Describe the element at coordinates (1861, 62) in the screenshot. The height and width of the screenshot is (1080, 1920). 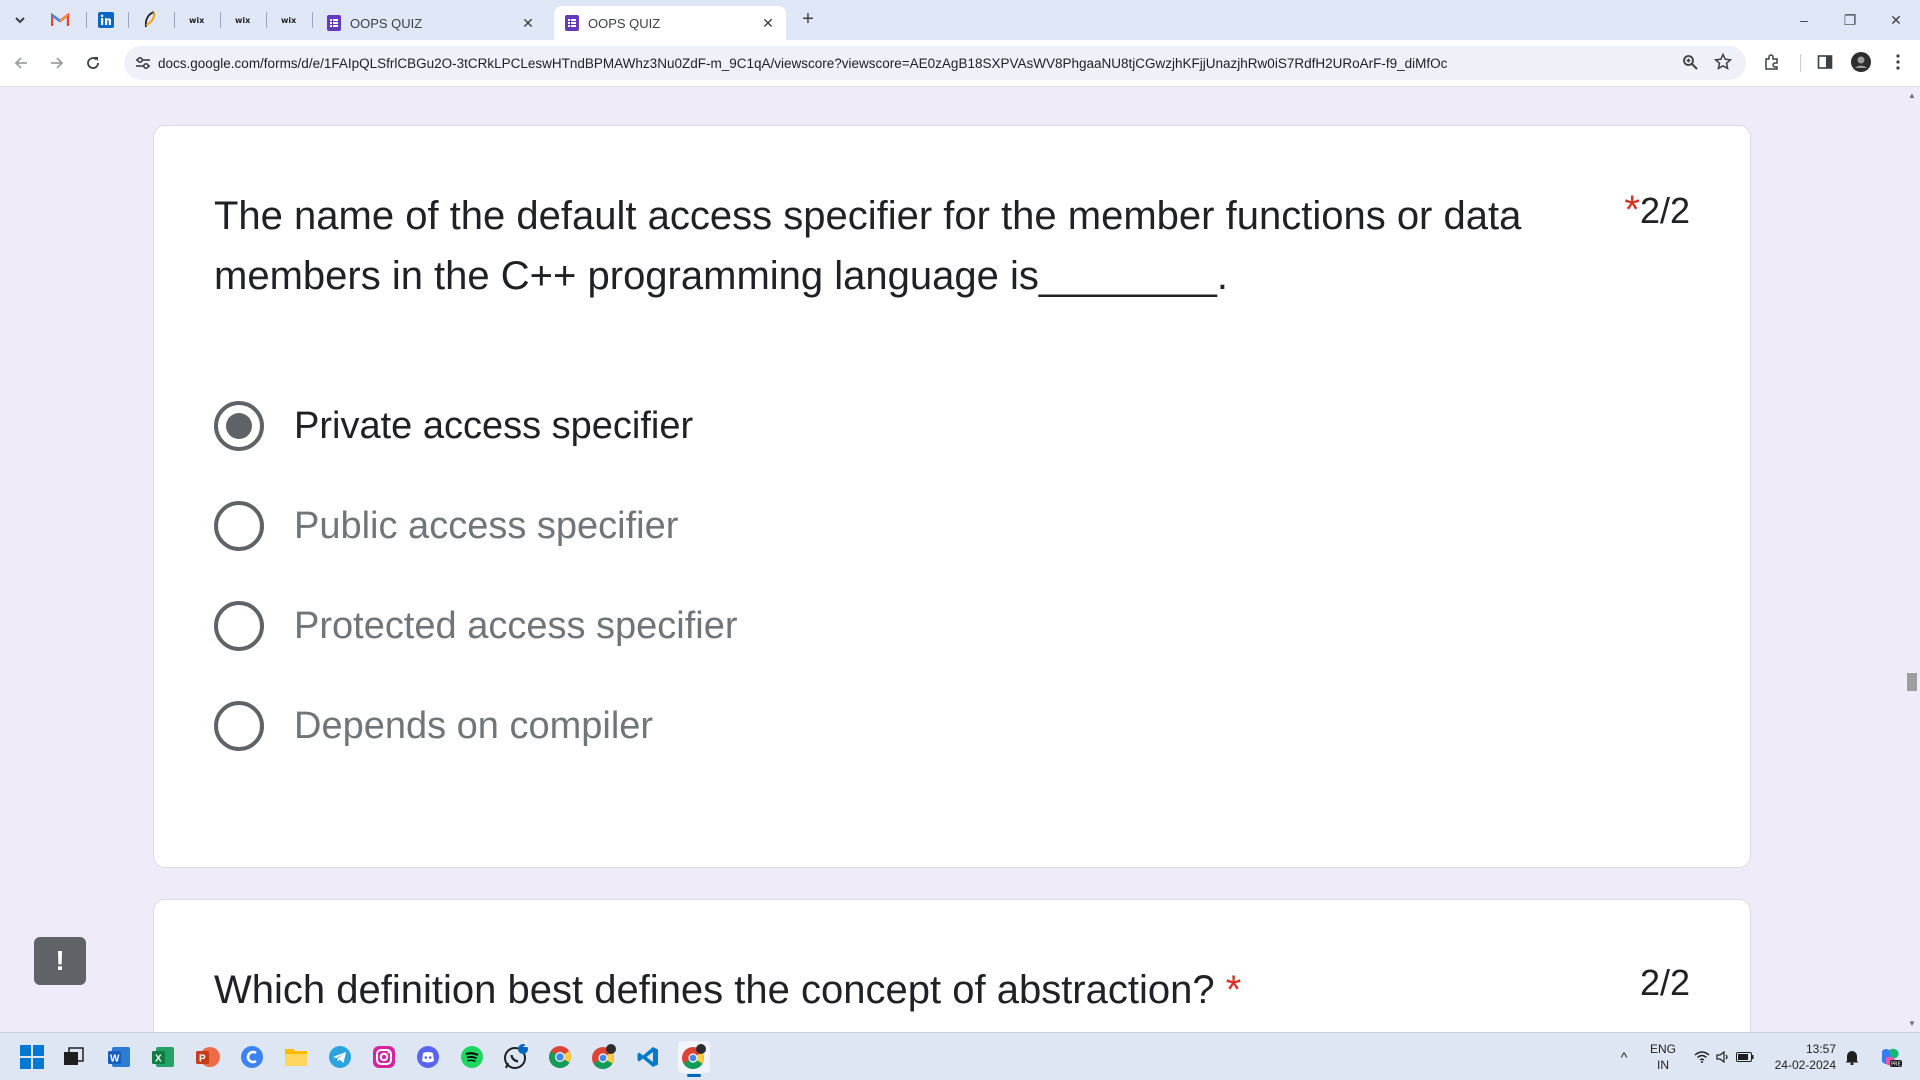
I see `profile-avatar` at that location.